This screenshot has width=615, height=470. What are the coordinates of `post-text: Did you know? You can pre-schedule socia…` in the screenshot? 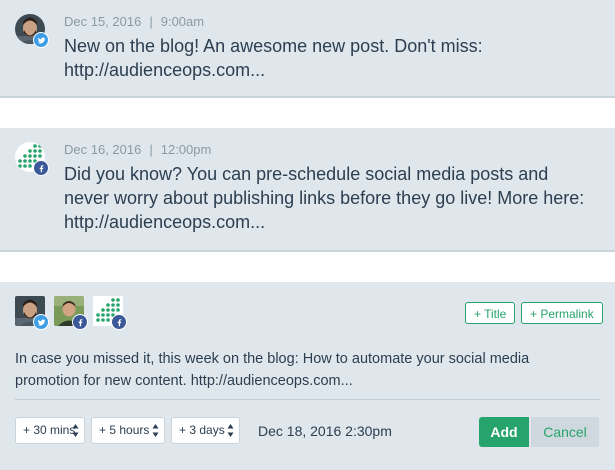 It's located at (324, 198).